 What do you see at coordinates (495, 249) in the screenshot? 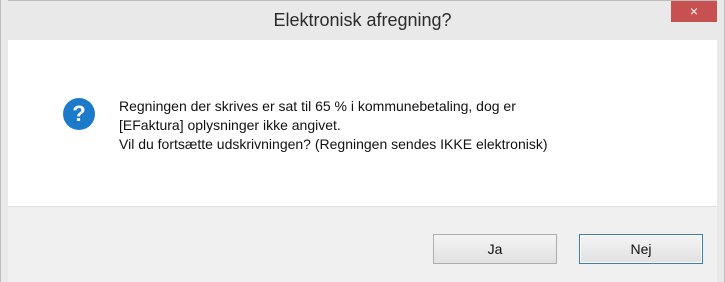
I see `yes-button: Ja` at bounding box center [495, 249].